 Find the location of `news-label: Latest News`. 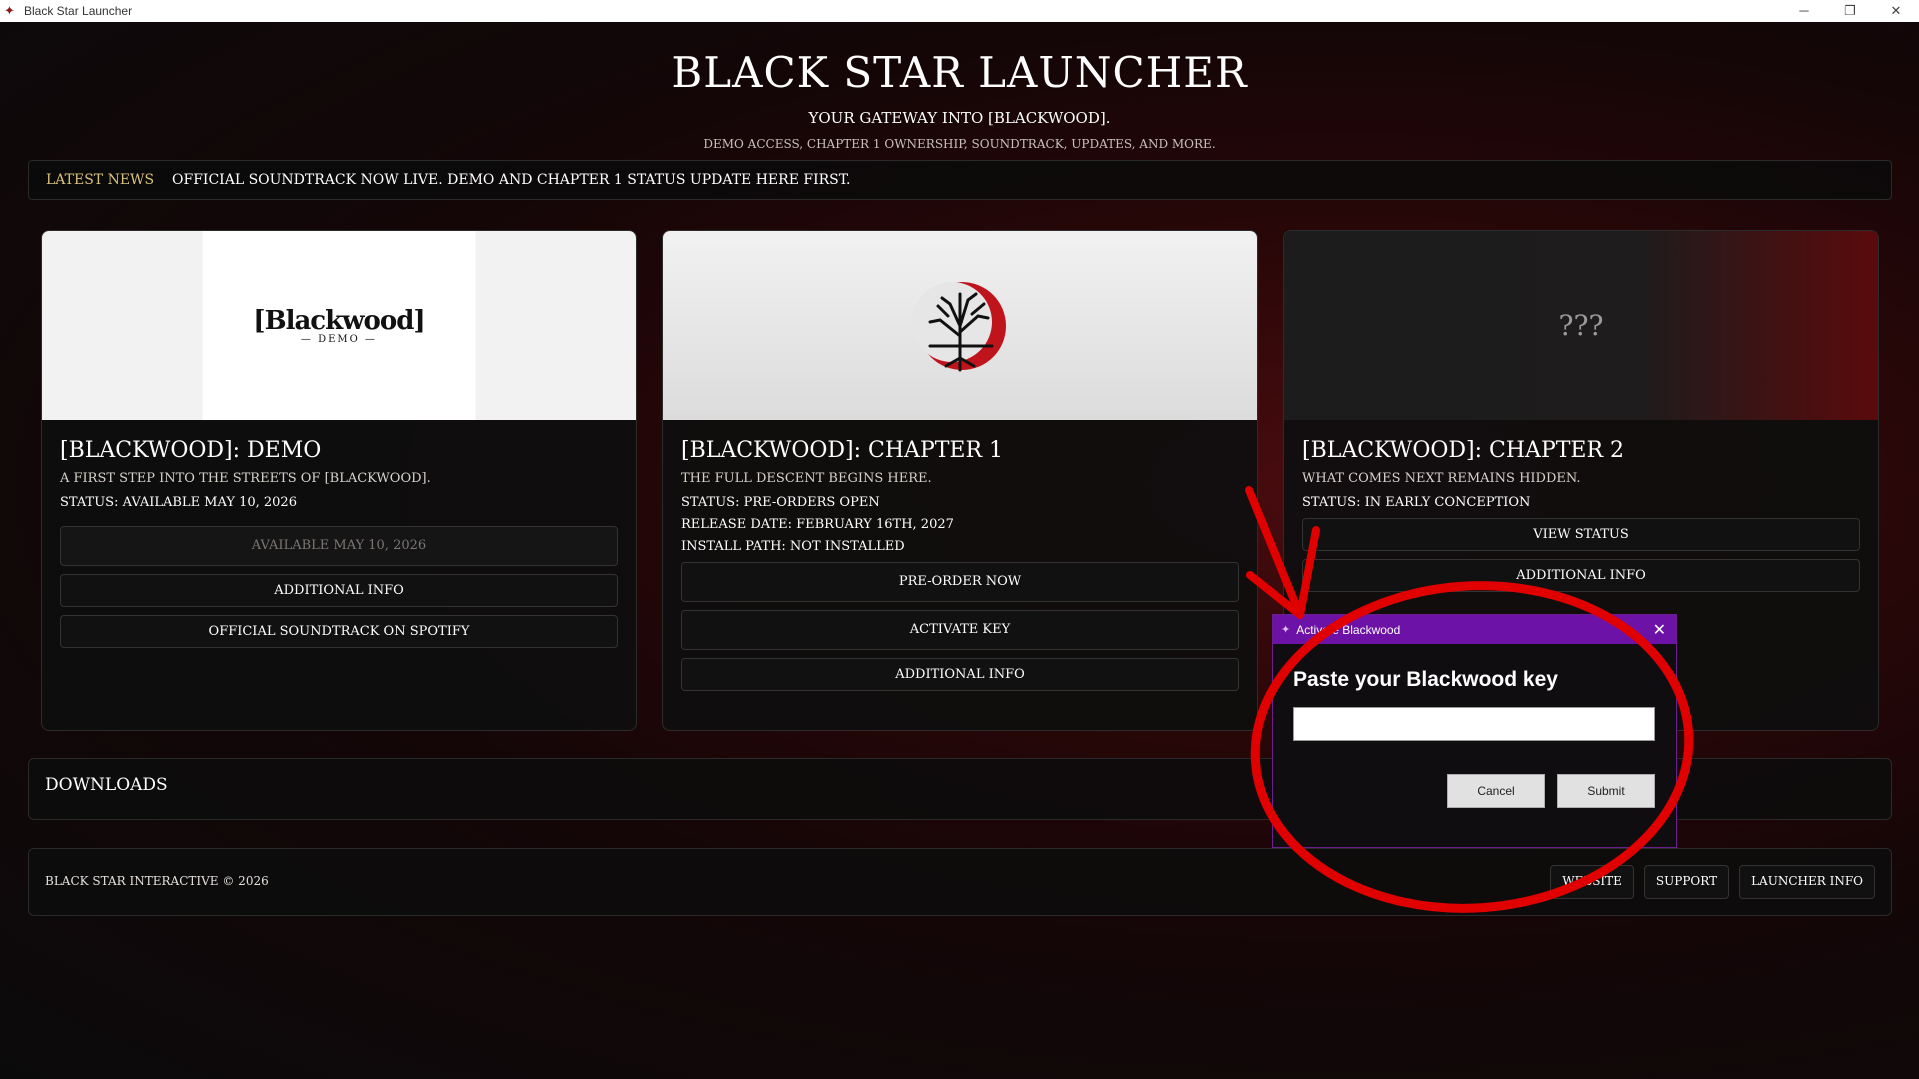

news-label: Latest News is located at coordinates (100, 180).